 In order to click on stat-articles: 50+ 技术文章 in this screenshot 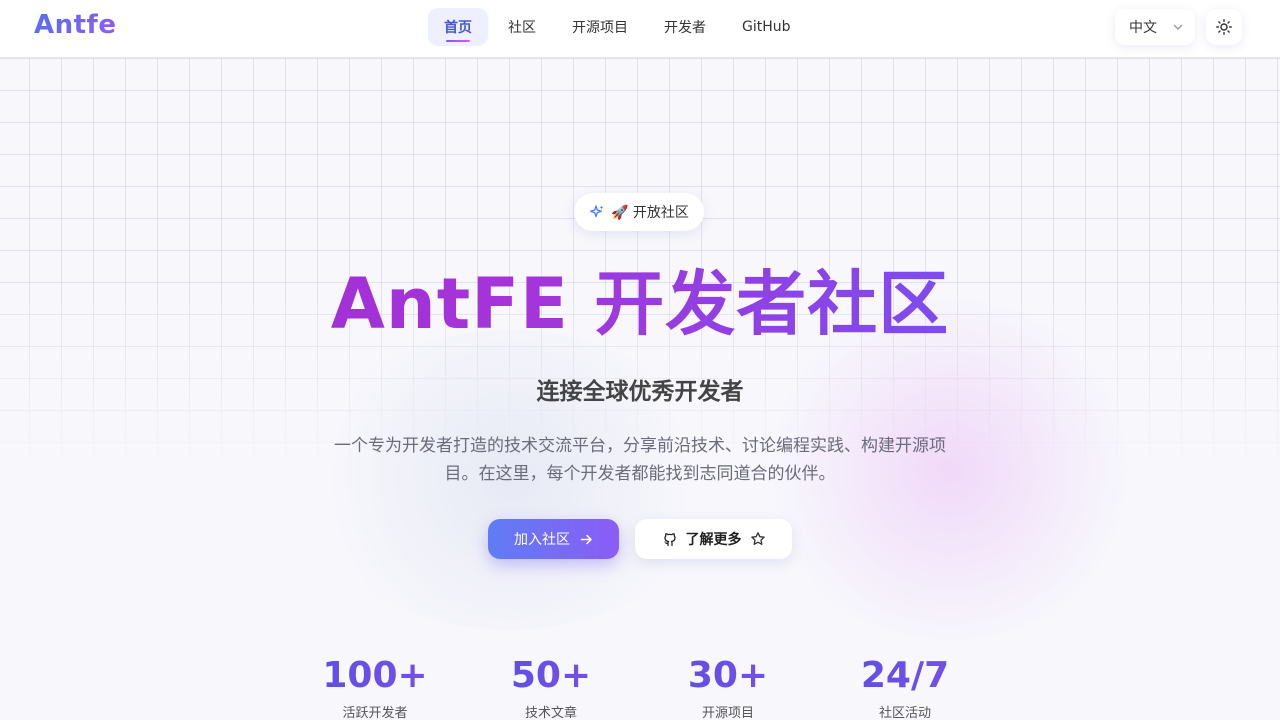, I will do `click(551, 687)`.